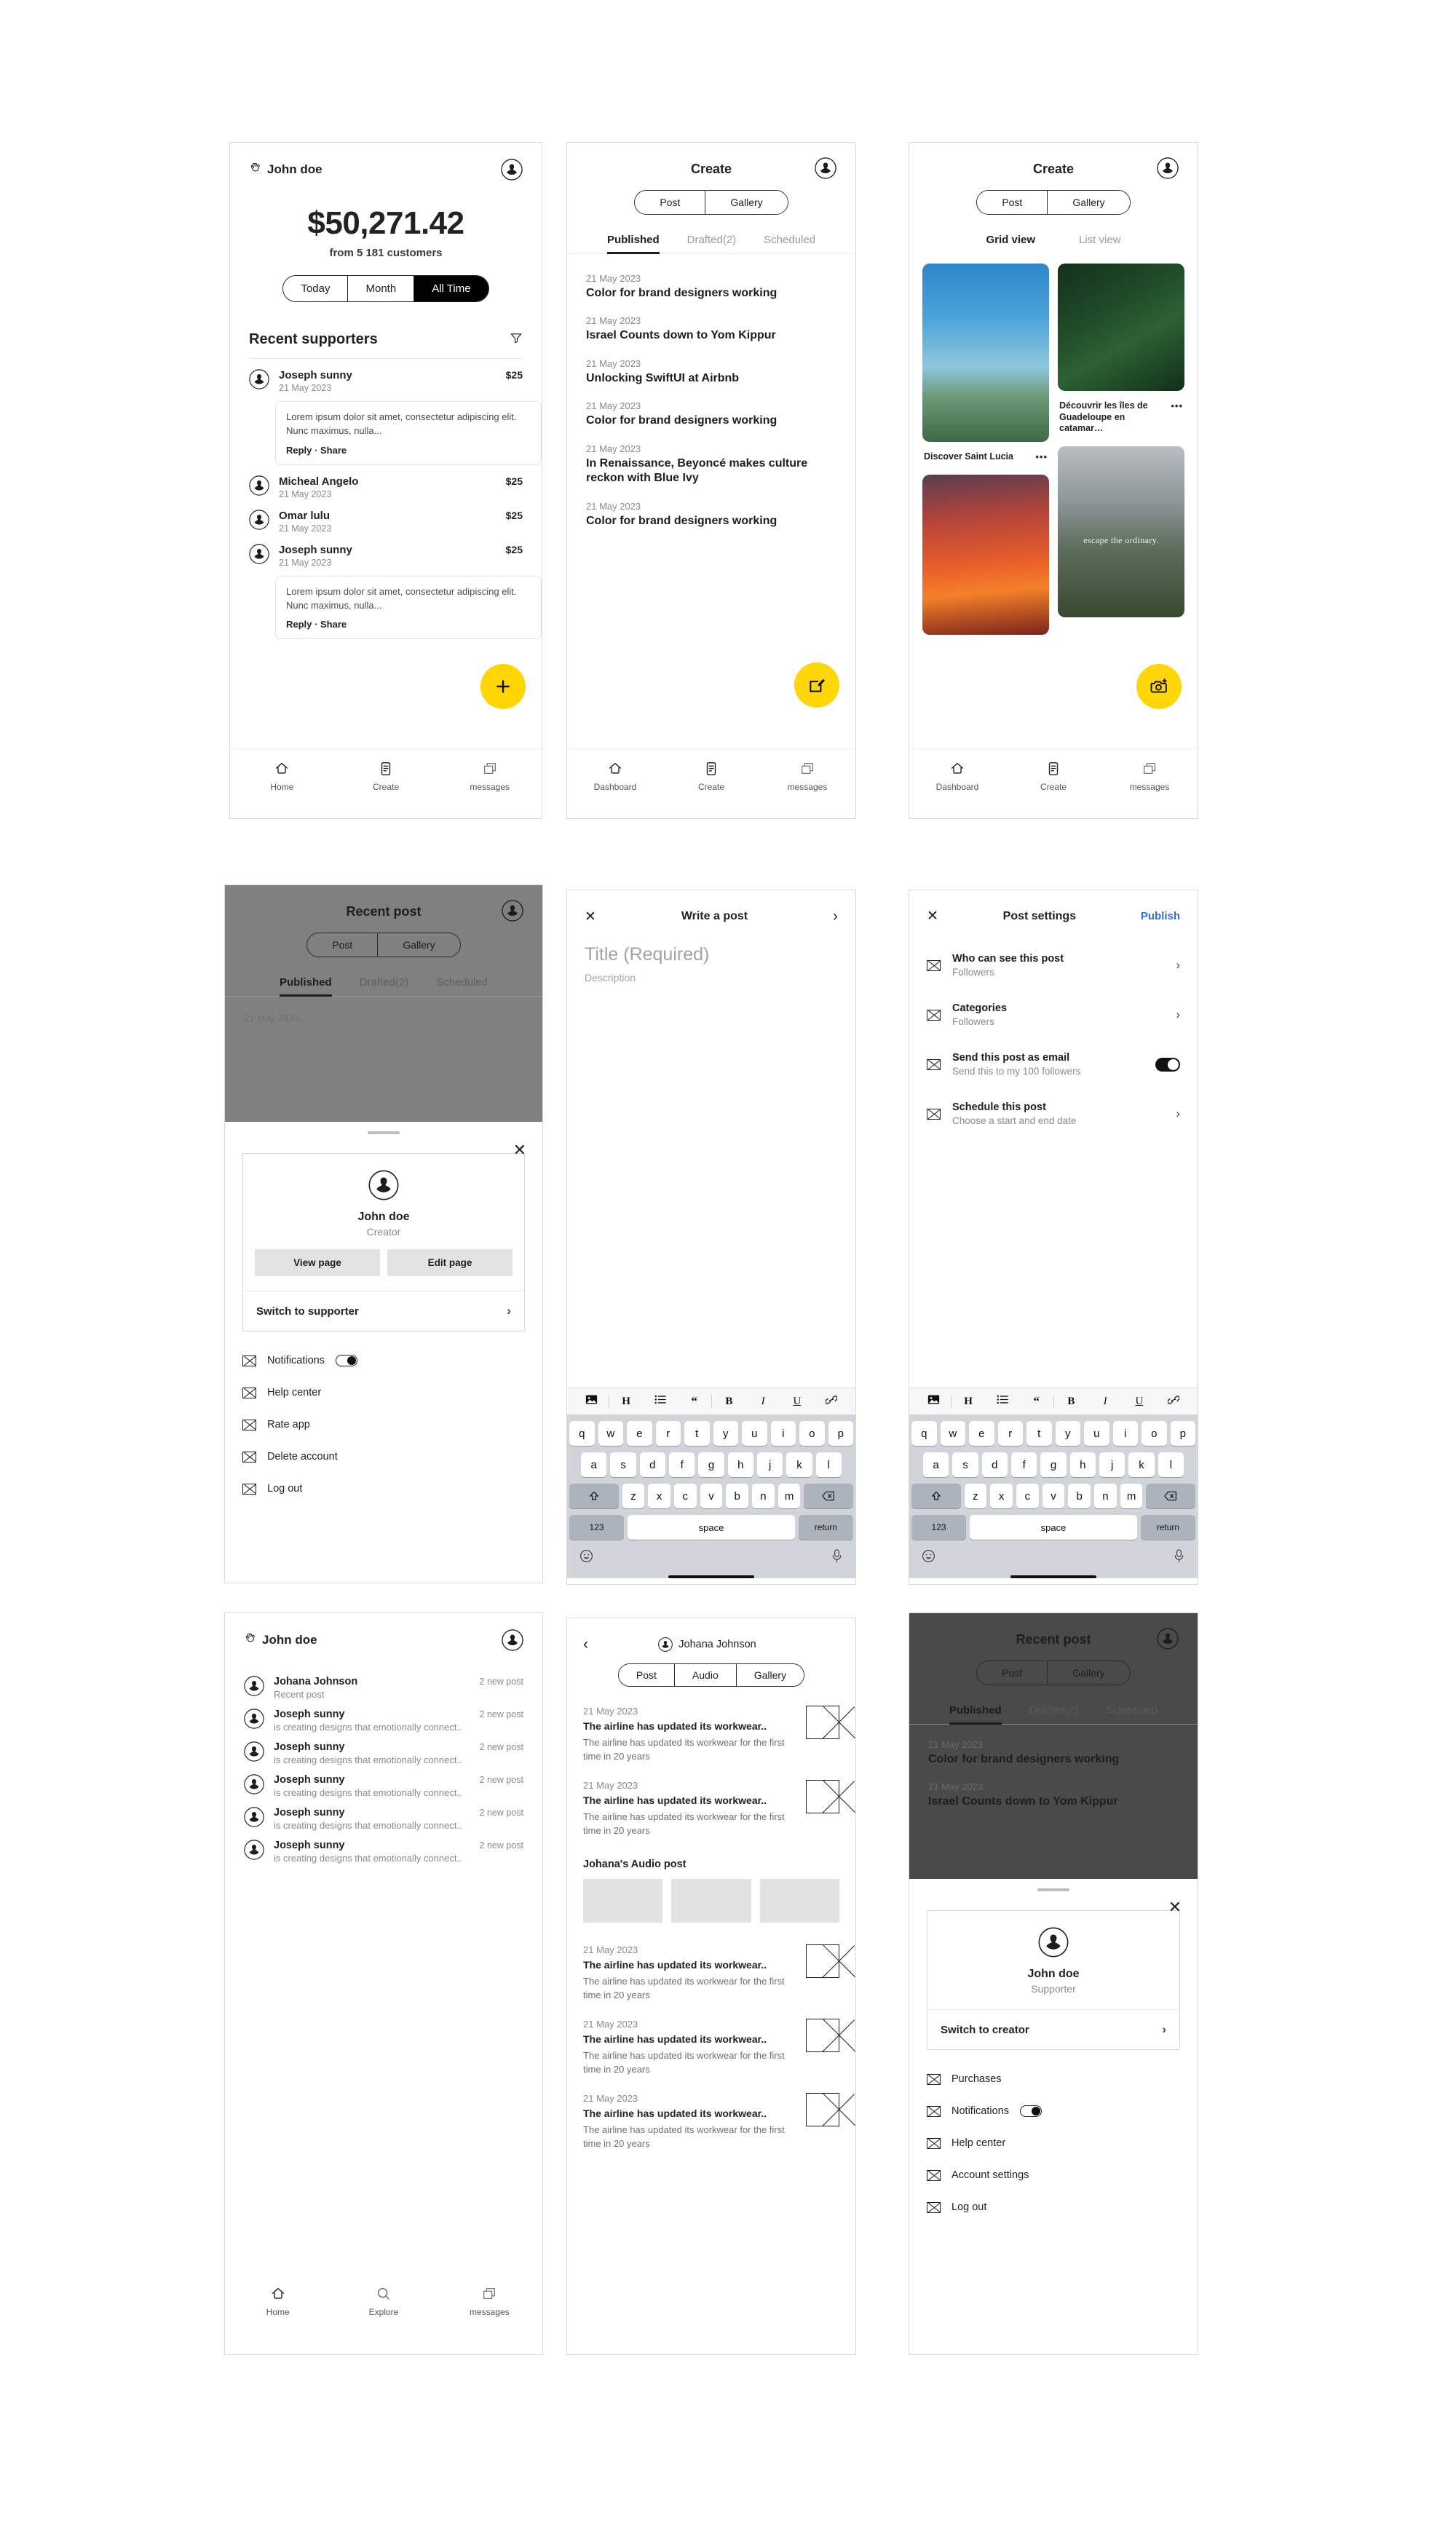 The height and width of the screenshot is (2529, 1456). I want to click on key-n: n, so click(1105, 1496).